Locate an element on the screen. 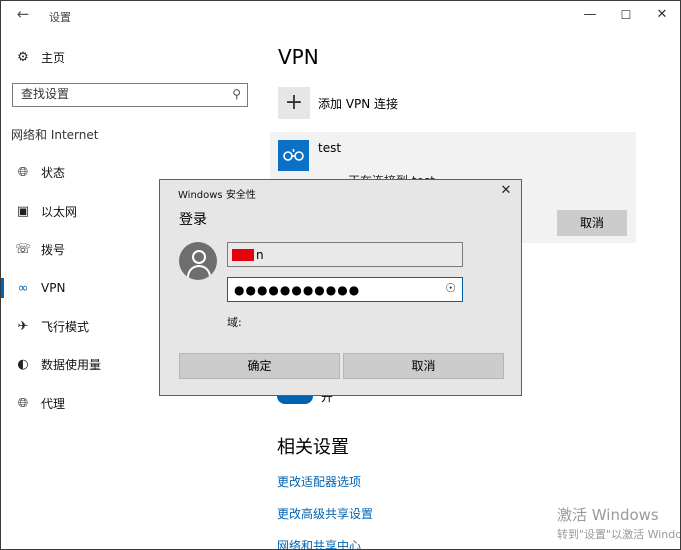 The image size is (681, 550). redaction-mark is located at coordinates (243, 255).